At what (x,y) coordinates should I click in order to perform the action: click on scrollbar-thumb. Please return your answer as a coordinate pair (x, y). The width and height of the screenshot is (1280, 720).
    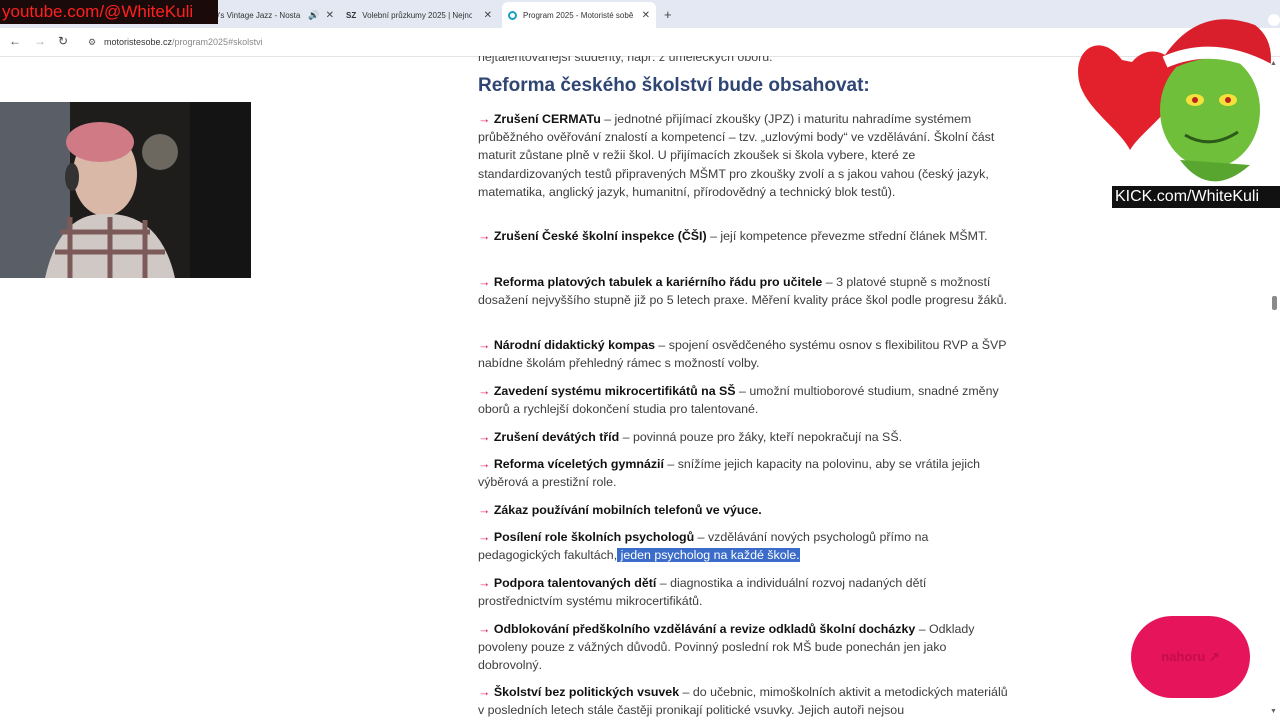
    Looking at the image, I should click on (1274, 303).